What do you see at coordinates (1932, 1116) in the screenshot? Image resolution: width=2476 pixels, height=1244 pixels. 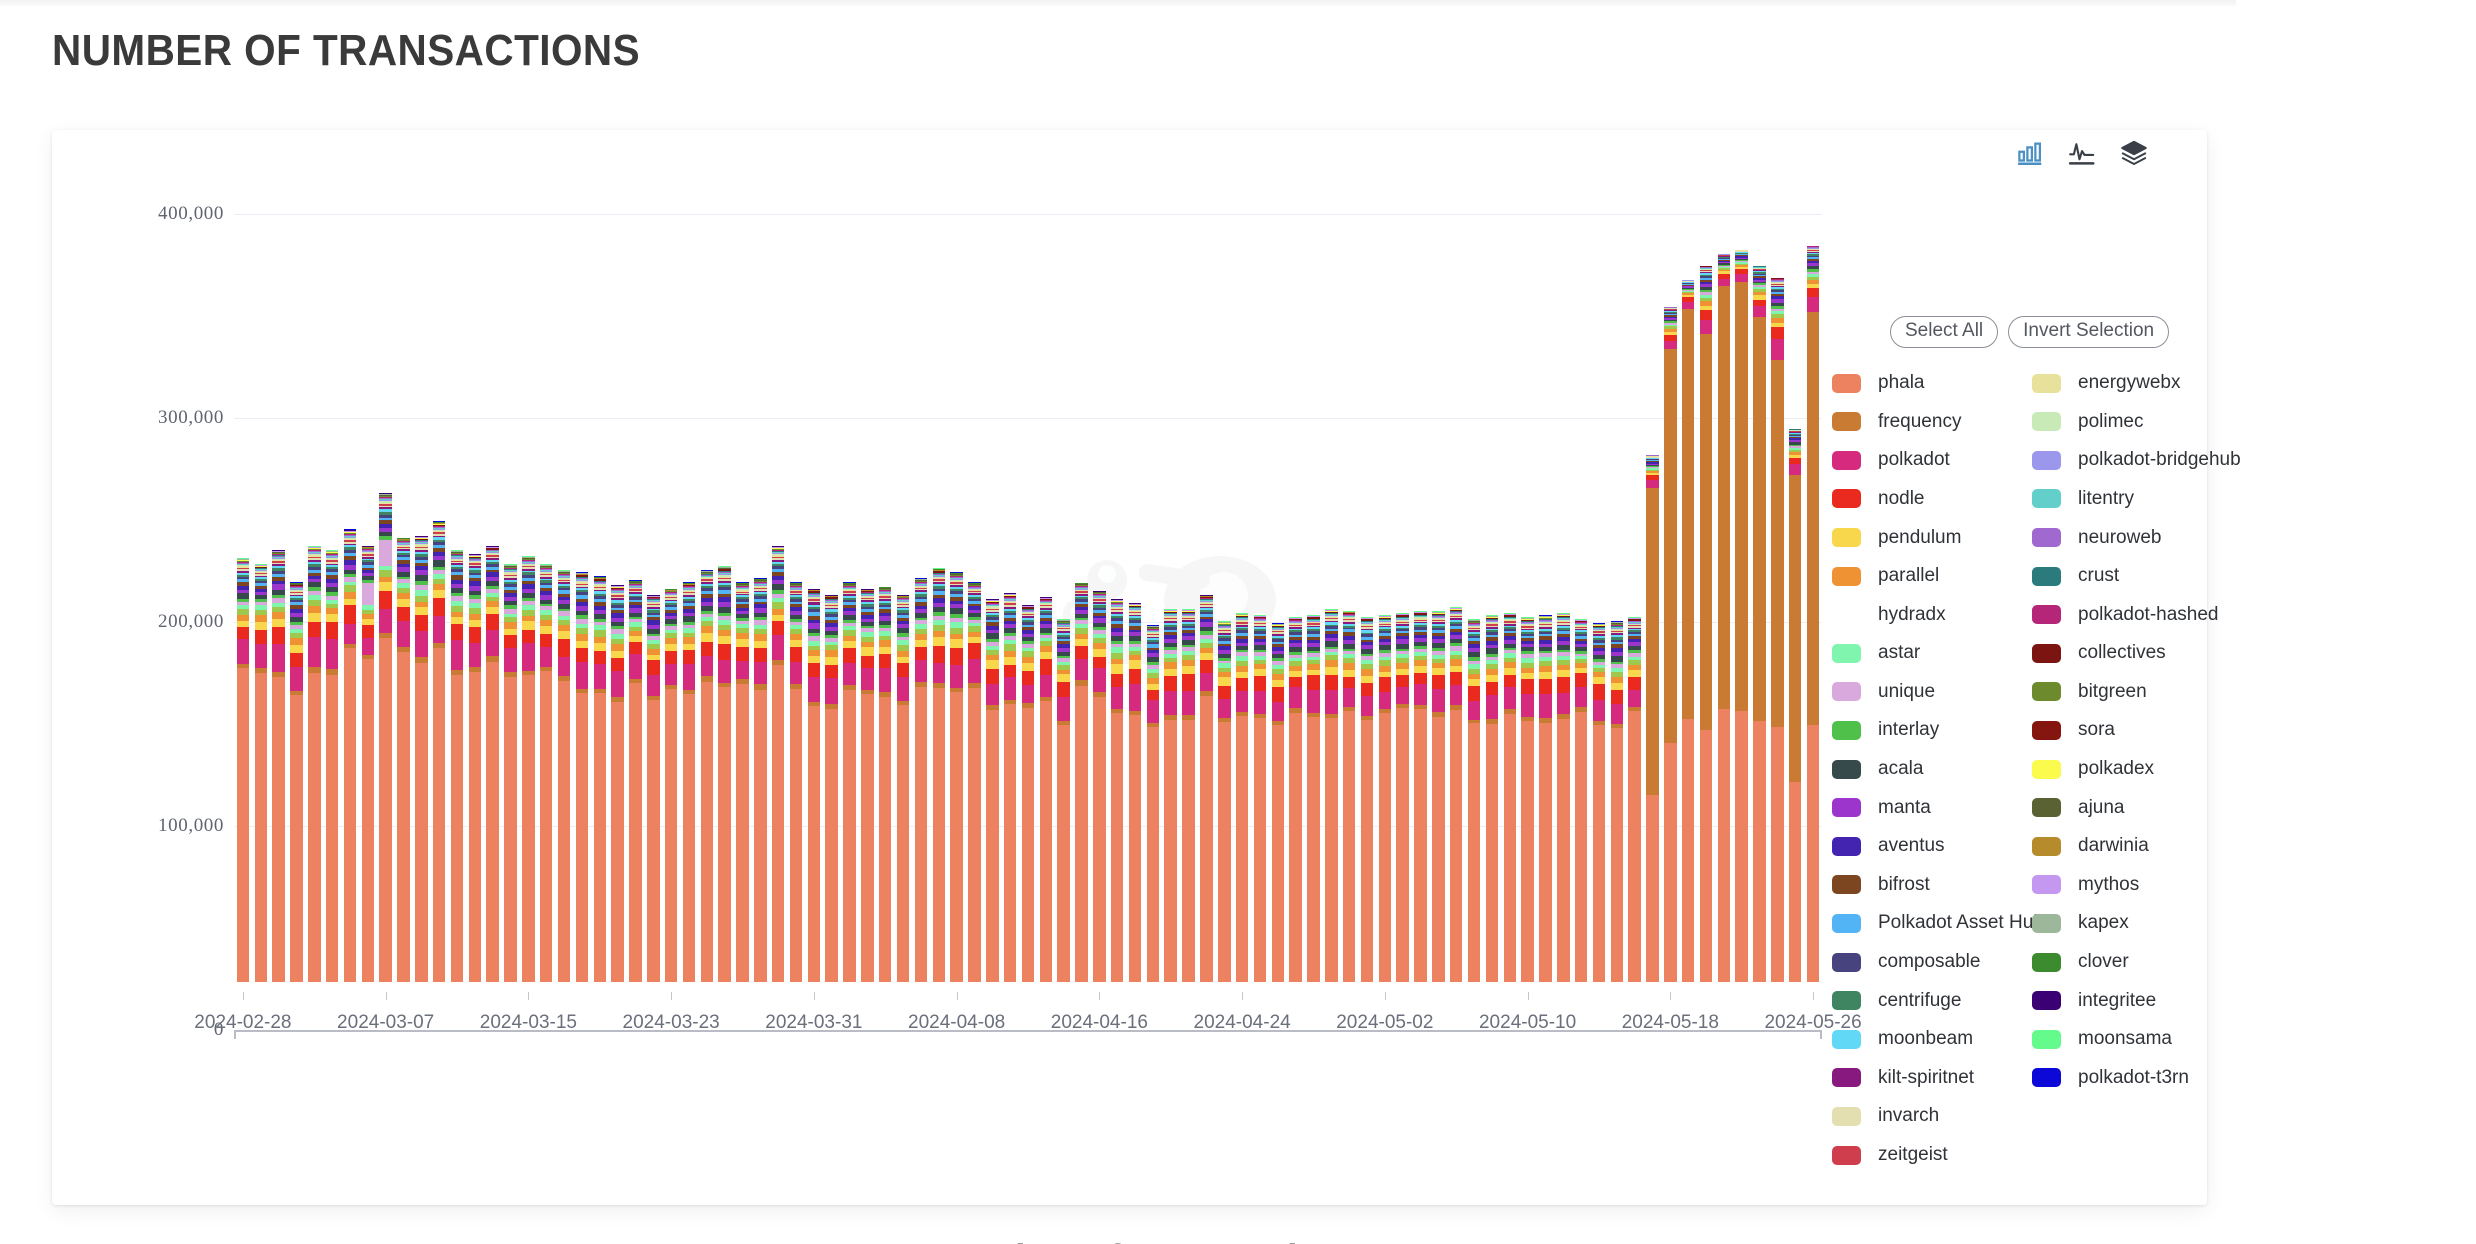 I see `legend-item: invarch` at bounding box center [1932, 1116].